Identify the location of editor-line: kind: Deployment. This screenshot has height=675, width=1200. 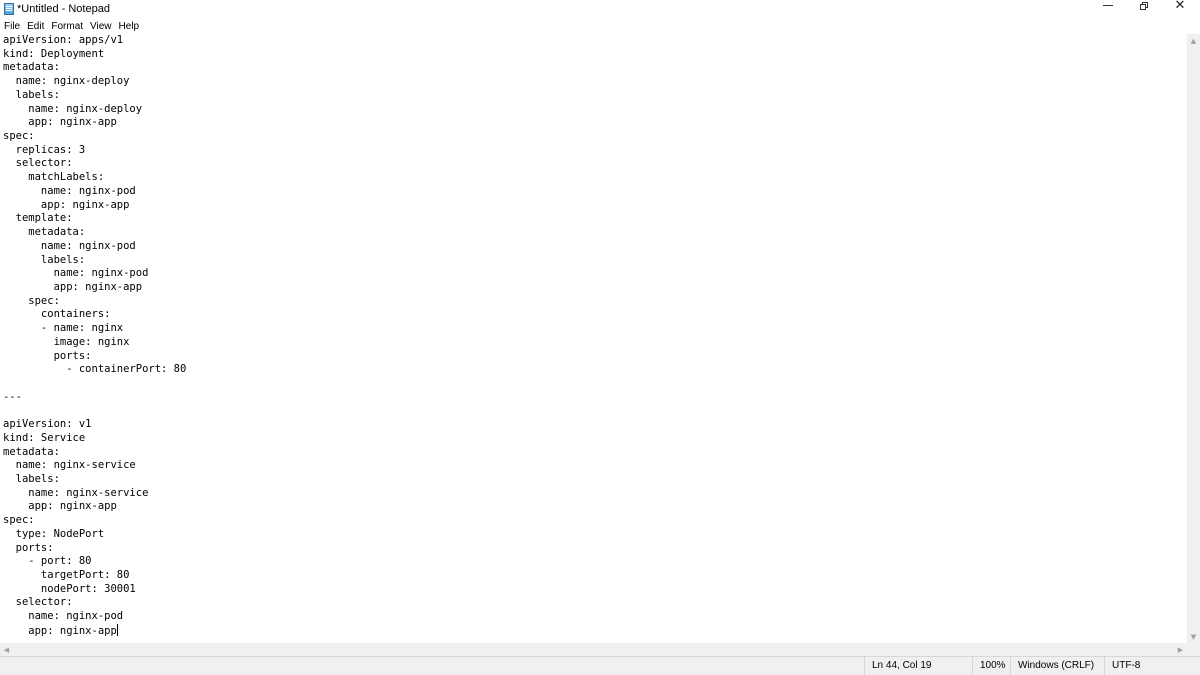
(54, 53).